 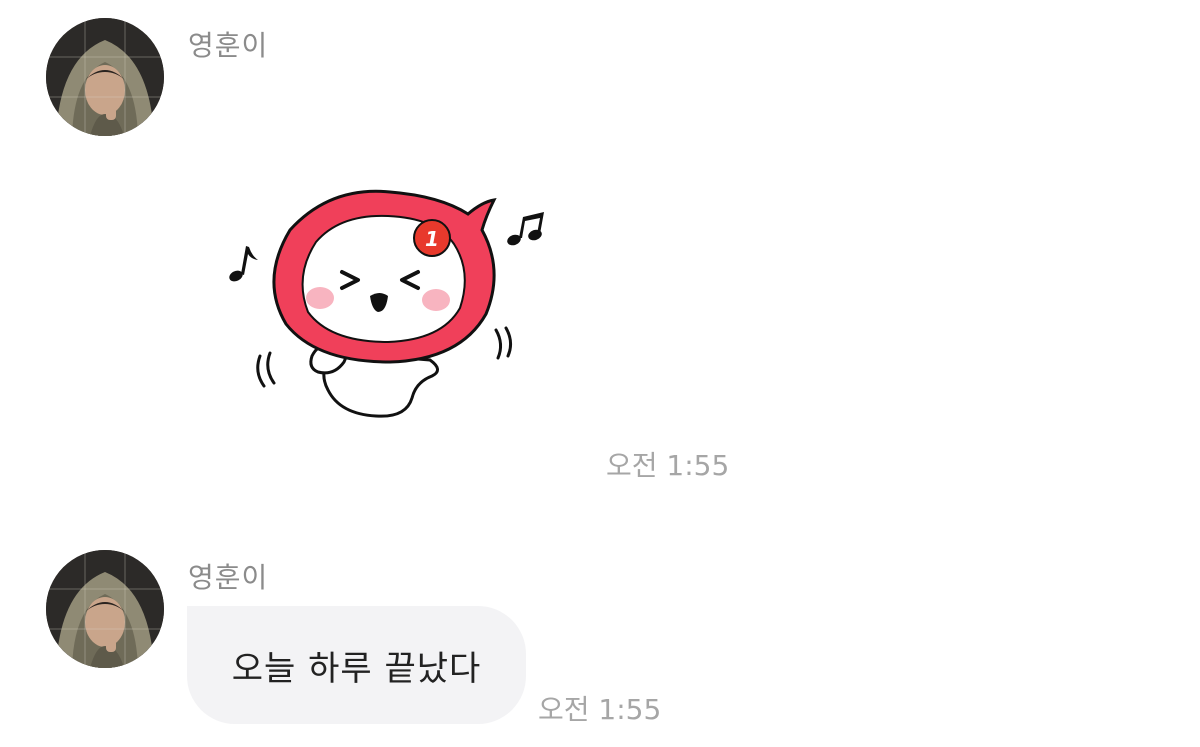 What do you see at coordinates (356, 668) in the screenshot?
I see `message-text: 오늘 하루 끝났다` at bounding box center [356, 668].